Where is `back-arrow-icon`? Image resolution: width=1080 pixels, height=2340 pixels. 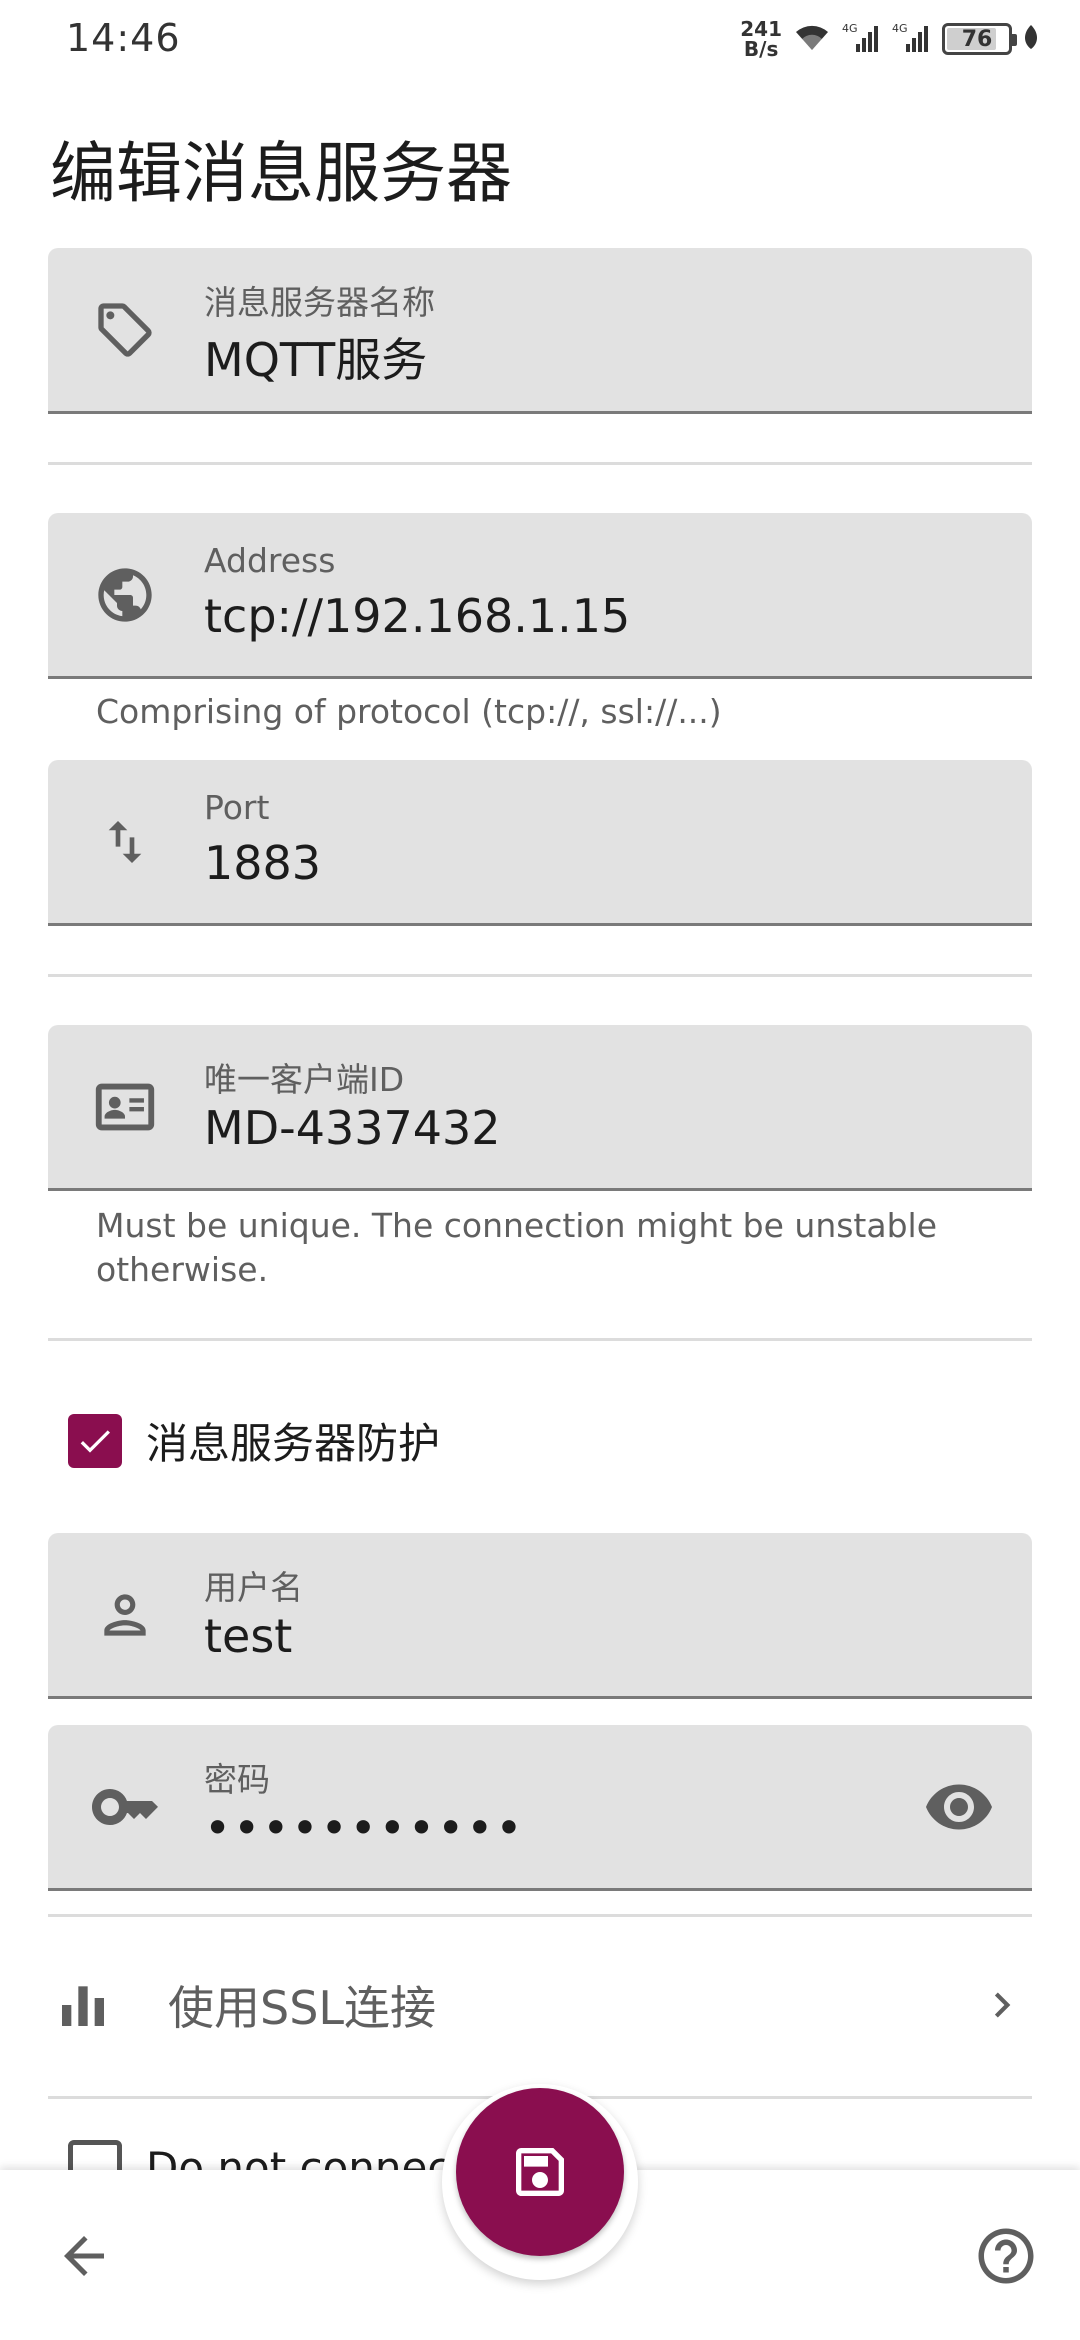 back-arrow-icon is located at coordinates (84, 2256).